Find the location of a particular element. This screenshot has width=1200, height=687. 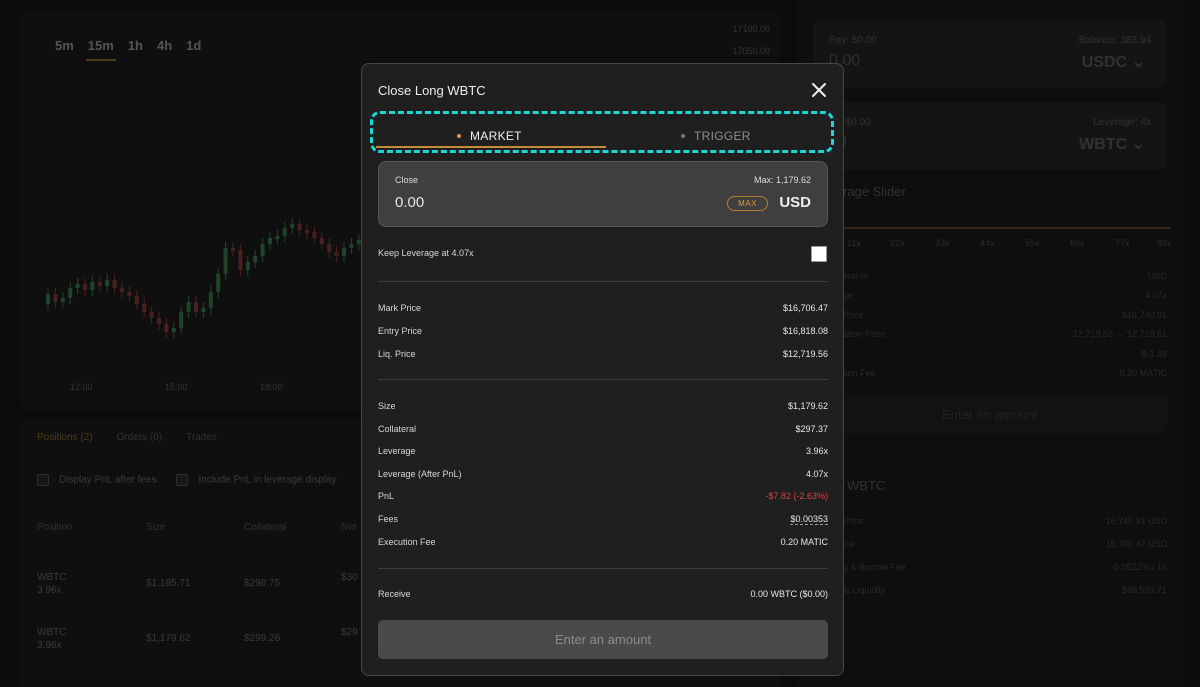

detail-label: Leverage is located at coordinates (397, 451).